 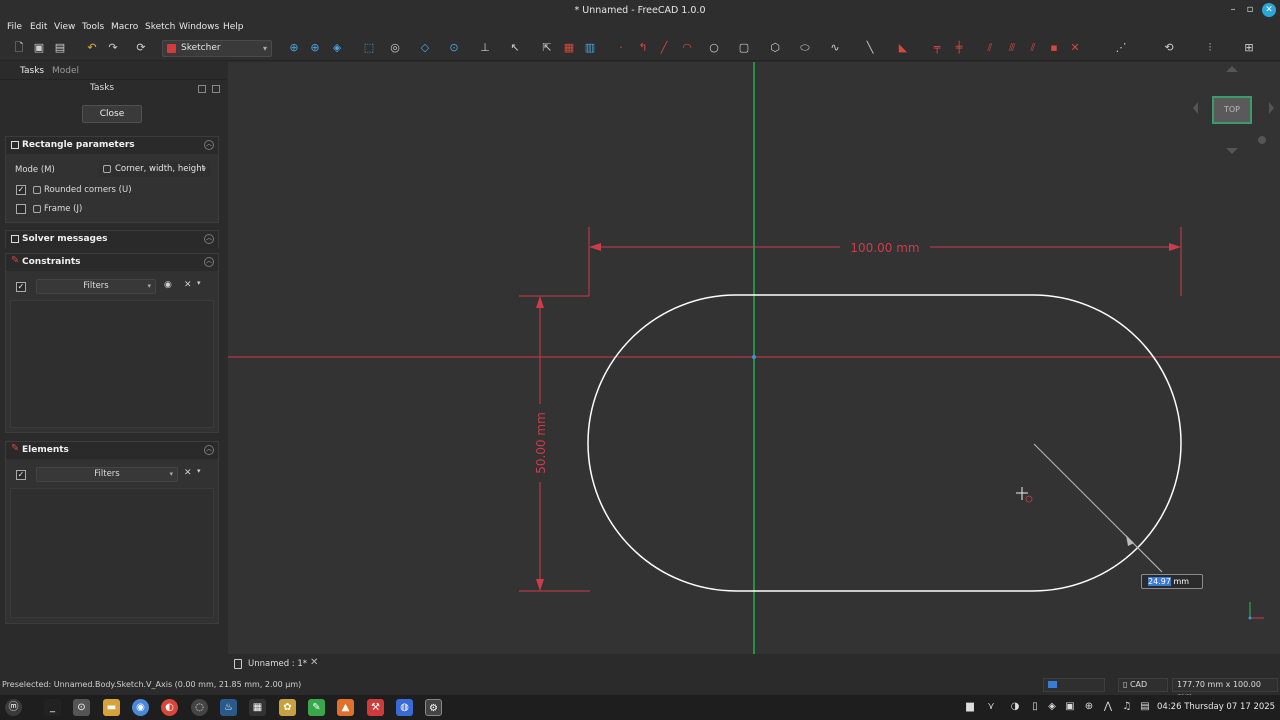 I want to click on settings-app-icon: ⚙, so click(x=433, y=707).